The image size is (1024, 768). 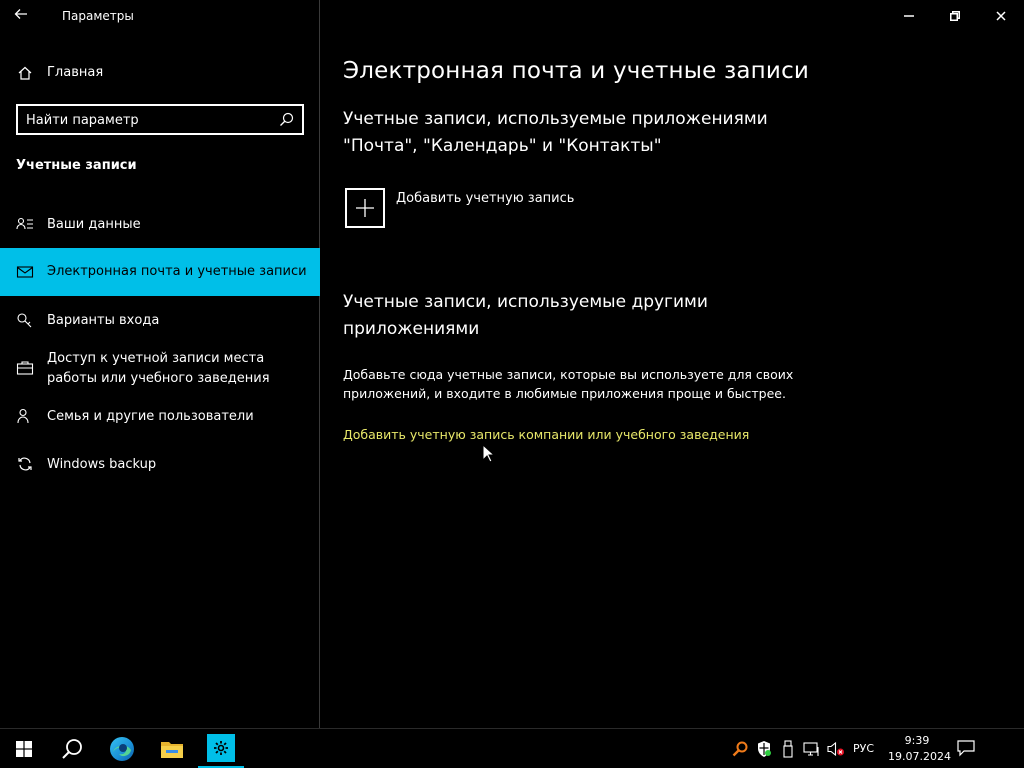 I want to click on person-add-icon, so click(x=23, y=416).